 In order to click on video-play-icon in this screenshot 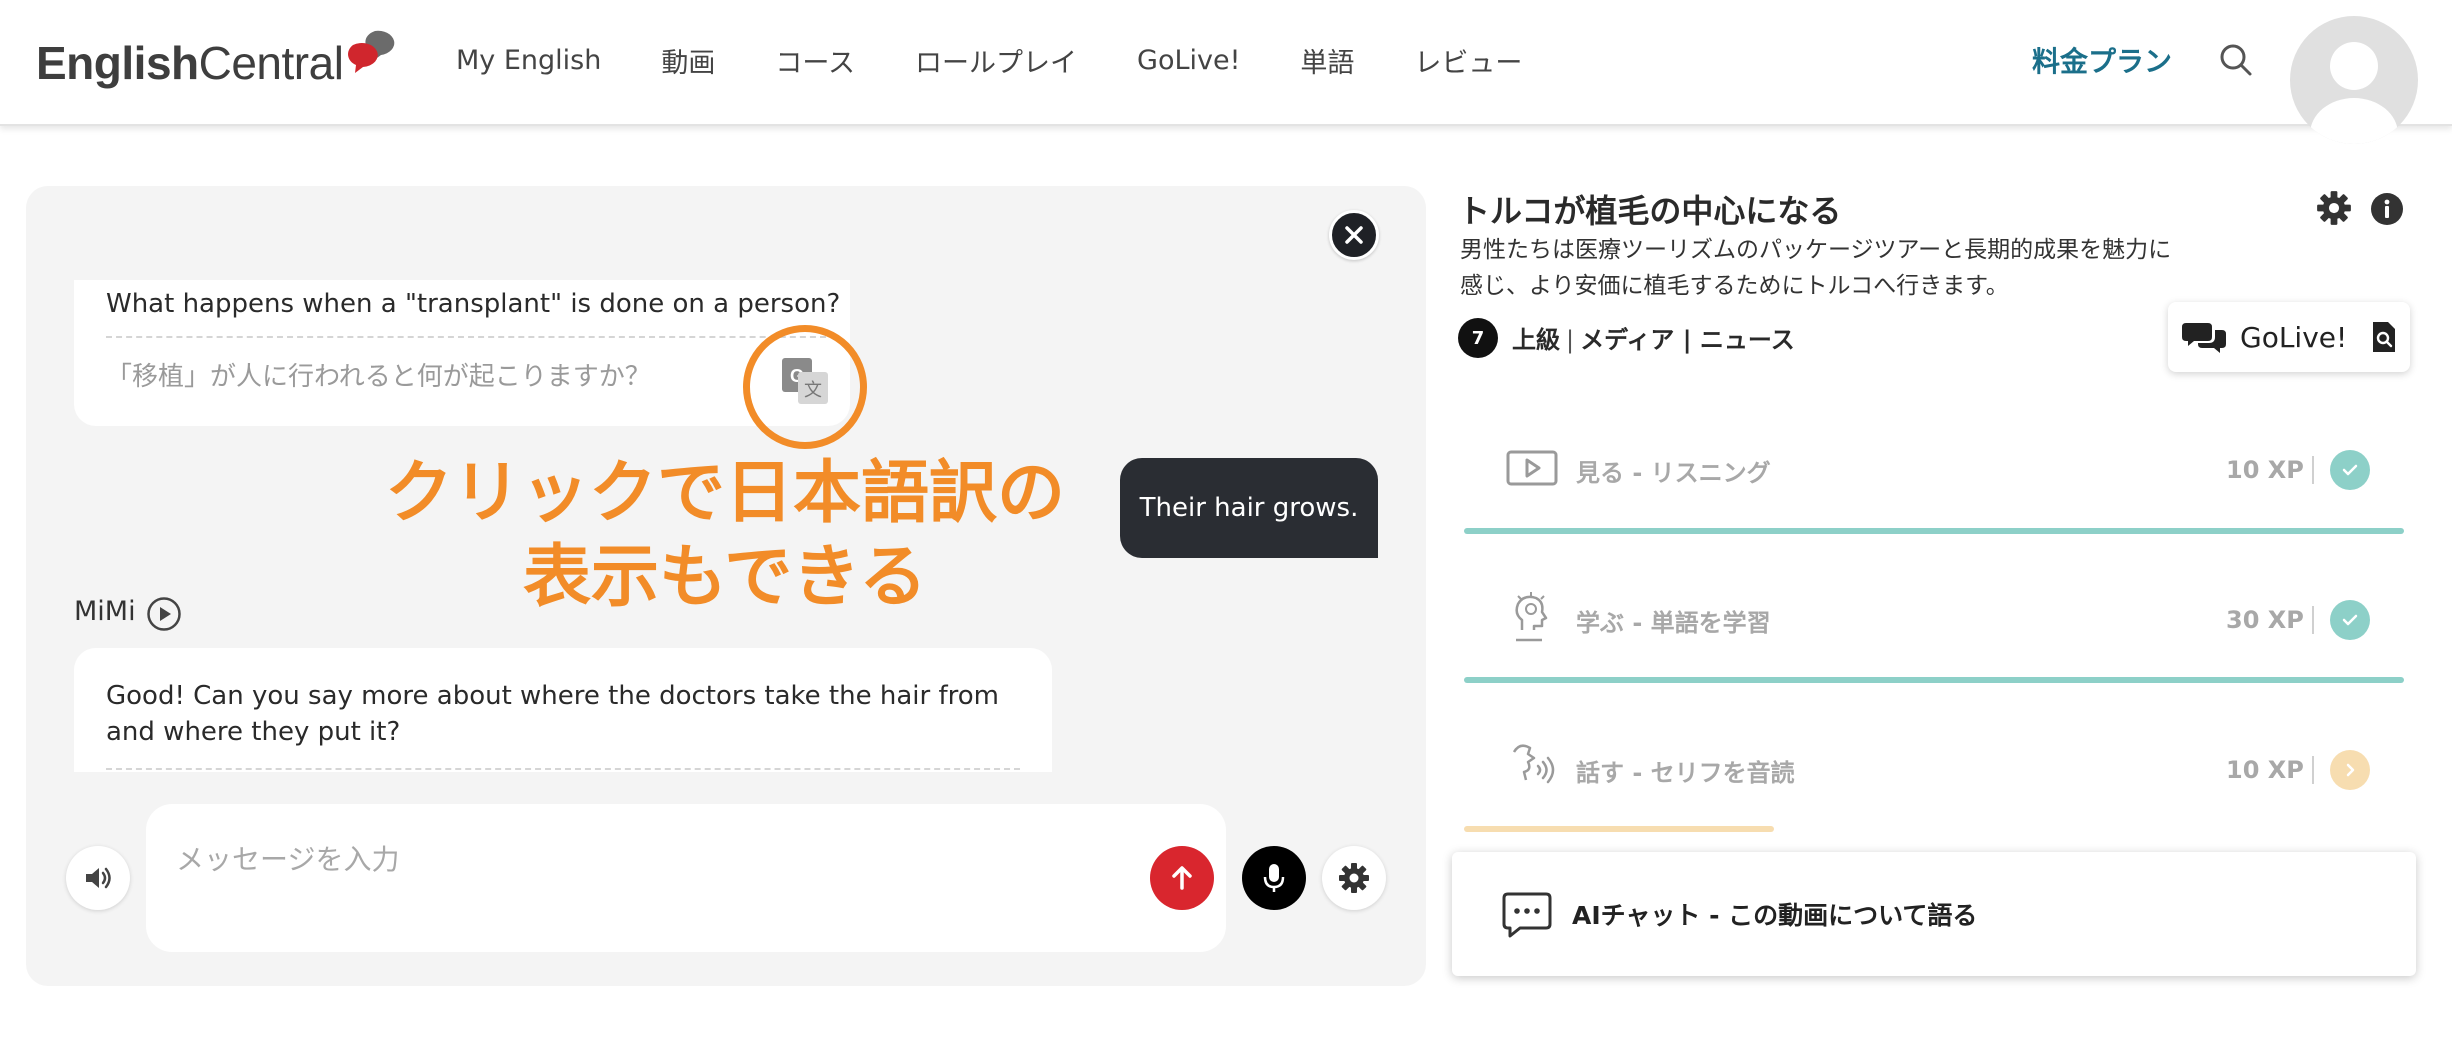, I will do `click(1532, 468)`.